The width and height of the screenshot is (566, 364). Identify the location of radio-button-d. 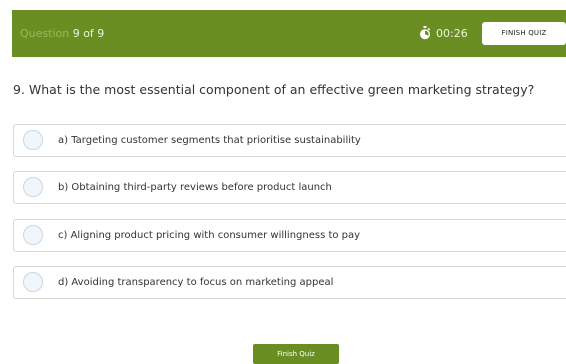
(33, 282).